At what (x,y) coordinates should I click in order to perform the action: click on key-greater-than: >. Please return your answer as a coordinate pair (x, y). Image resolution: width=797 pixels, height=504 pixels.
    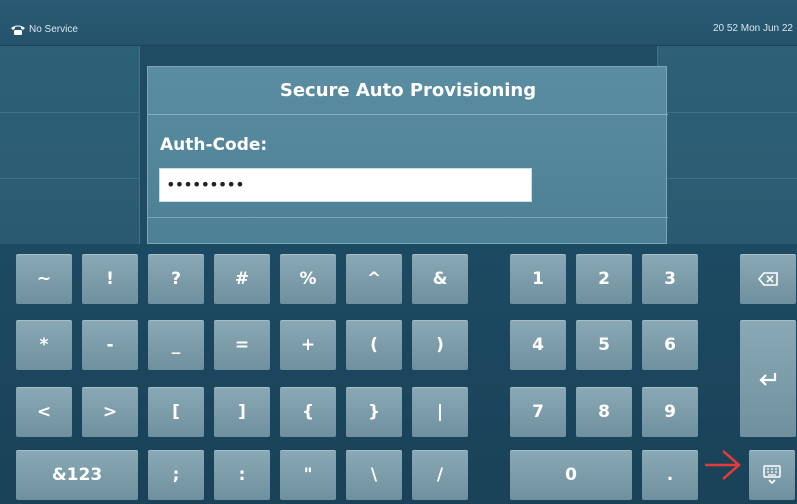
    Looking at the image, I should click on (110, 412).